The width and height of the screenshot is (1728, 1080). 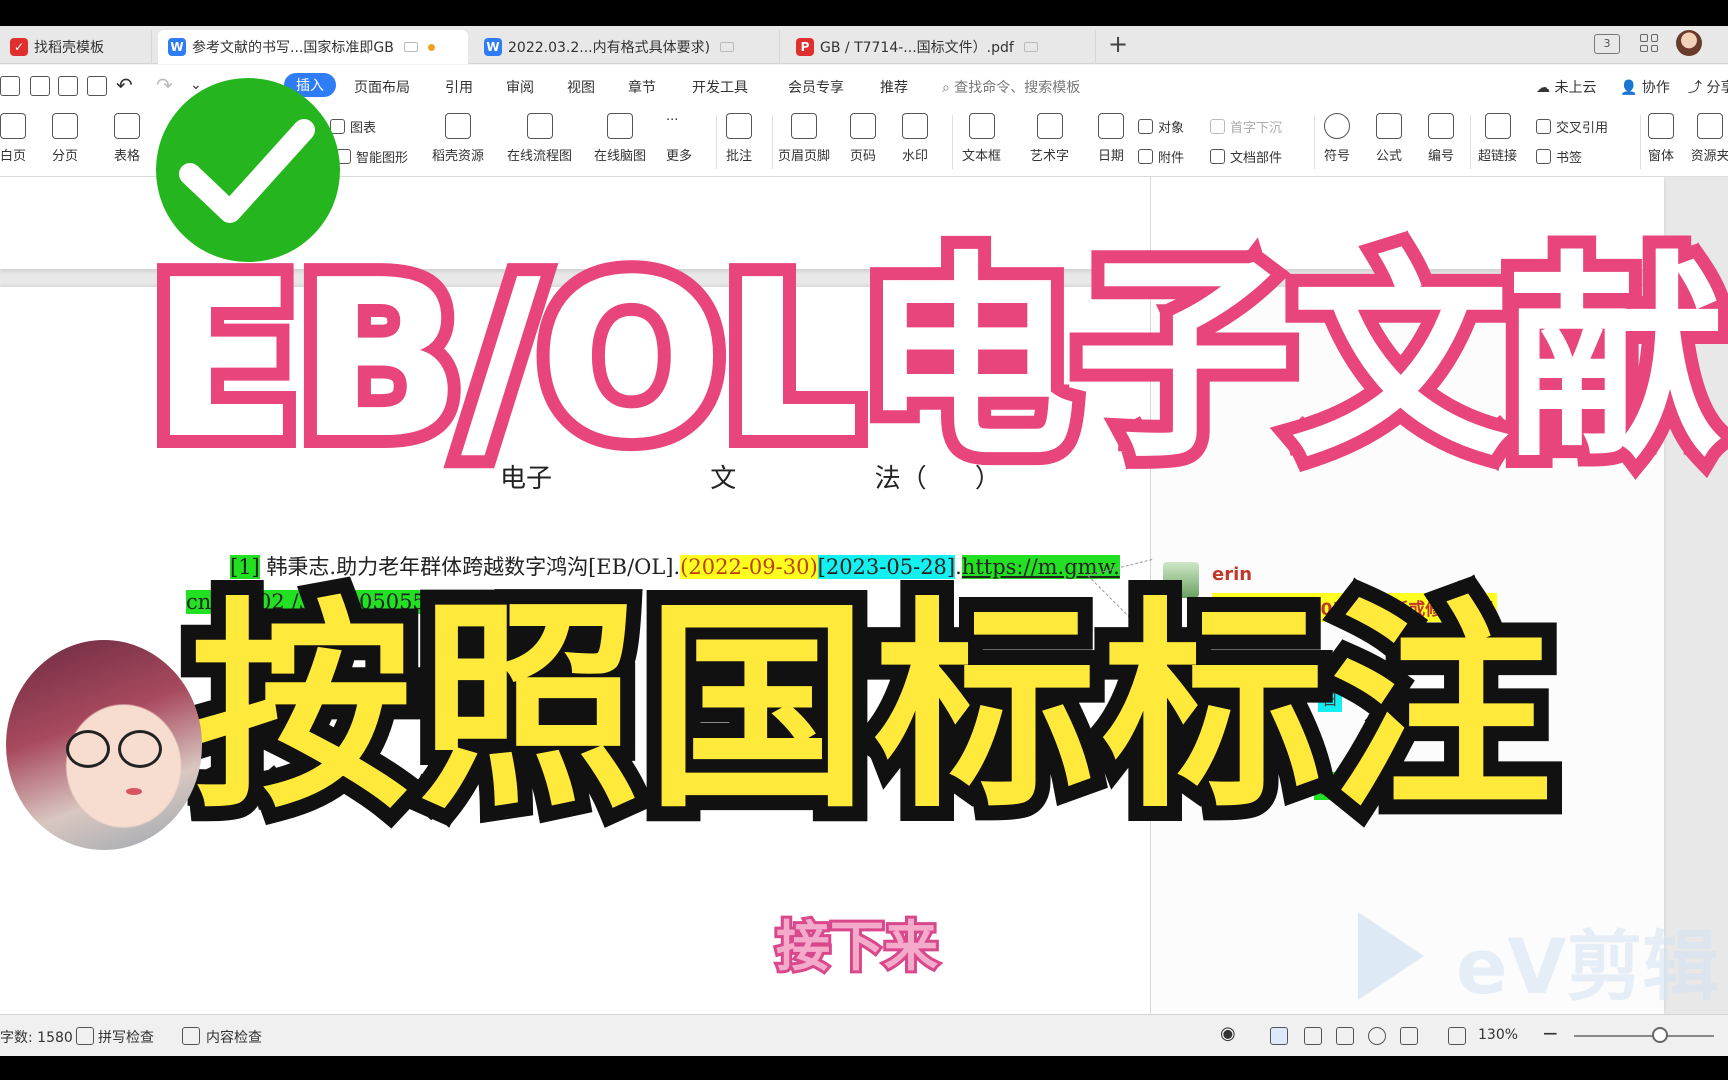 I want to click on tab-requirements-doc: W 2022.03.2...内有格式具体要求), so click(x=627, y=47).